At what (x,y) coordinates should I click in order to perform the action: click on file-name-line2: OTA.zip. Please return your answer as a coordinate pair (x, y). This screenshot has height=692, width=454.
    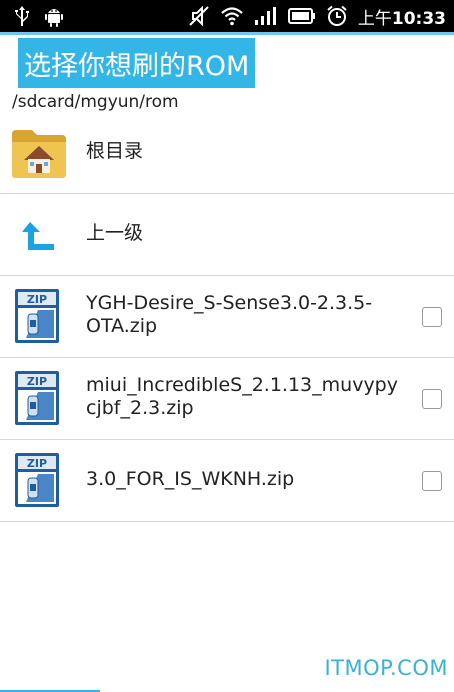
    Looking at the image, I should click on (122, 326).